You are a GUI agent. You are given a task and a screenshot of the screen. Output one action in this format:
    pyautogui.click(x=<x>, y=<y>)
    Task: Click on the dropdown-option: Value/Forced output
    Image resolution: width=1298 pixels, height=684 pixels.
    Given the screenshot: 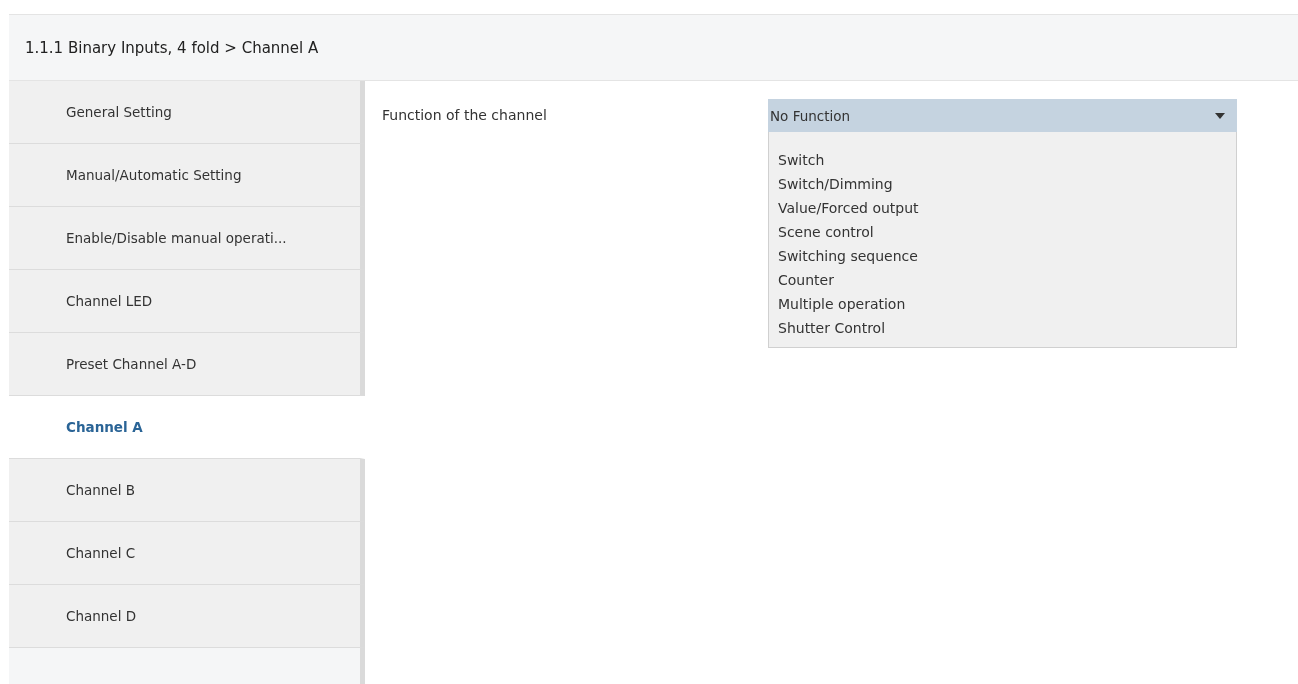 What is the action you would take?
    pyautogui.click(x=1002, y=208)
    